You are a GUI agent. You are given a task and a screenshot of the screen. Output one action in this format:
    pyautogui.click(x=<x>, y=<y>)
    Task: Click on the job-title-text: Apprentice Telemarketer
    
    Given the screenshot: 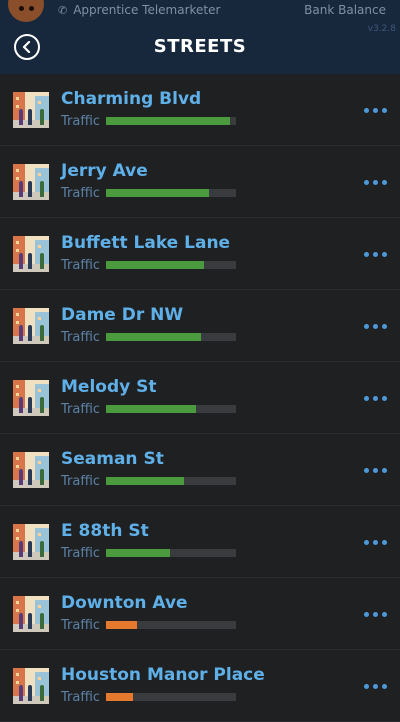 What is the action you would take?
    pyautogui.click(x=147, y=10)
    